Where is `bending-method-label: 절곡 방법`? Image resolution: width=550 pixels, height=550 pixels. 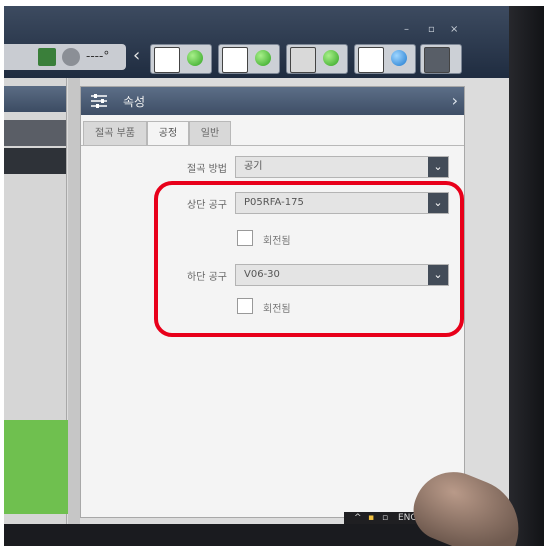 bending-method-label: 절곡 방법 is located at coordinates (207, 169).